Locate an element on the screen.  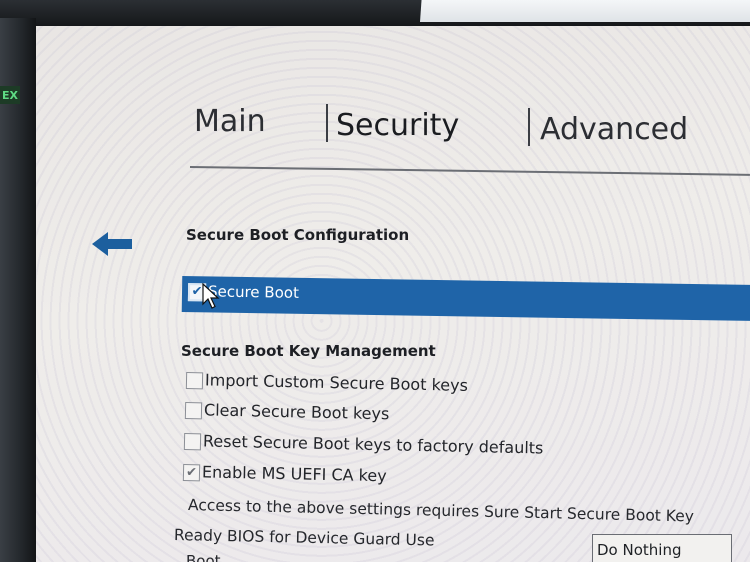
boot-setting-label: Boot is located at coordinates (203, 557).